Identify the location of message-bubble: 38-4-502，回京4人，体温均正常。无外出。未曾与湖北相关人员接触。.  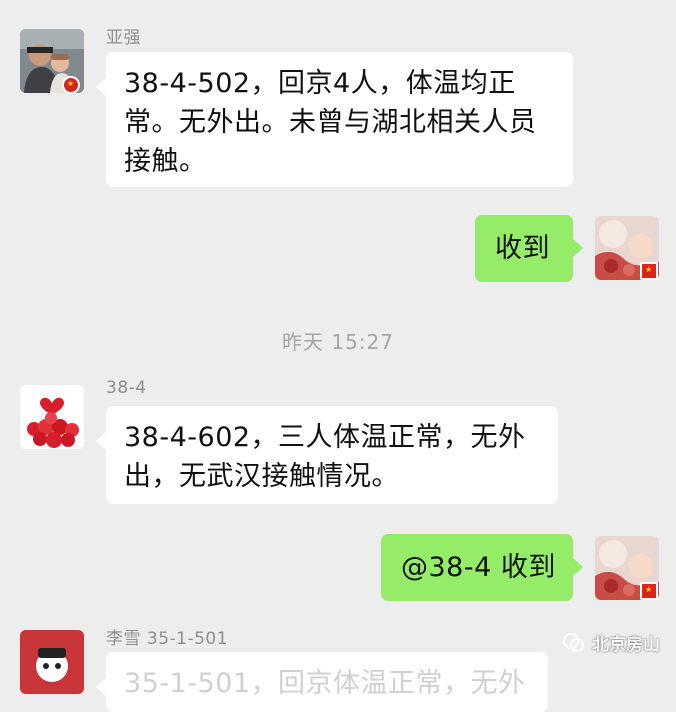
(334, 119).